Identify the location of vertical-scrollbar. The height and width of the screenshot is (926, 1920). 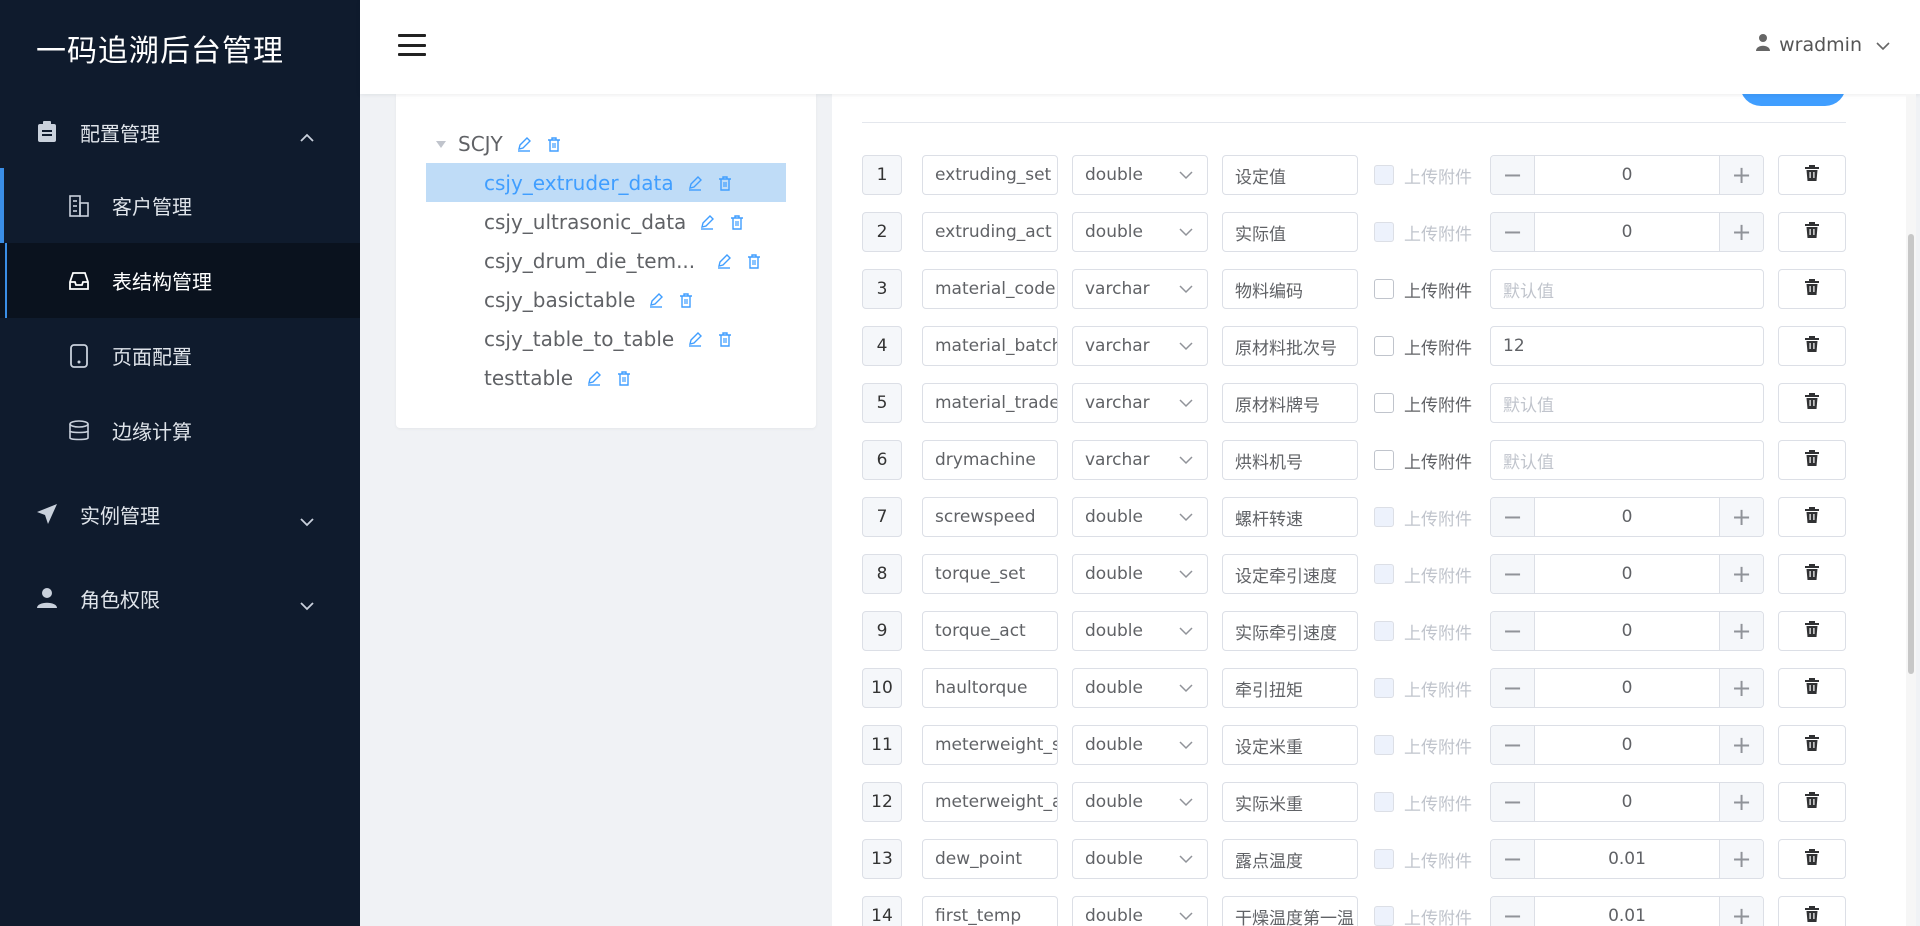
(1911, 510).